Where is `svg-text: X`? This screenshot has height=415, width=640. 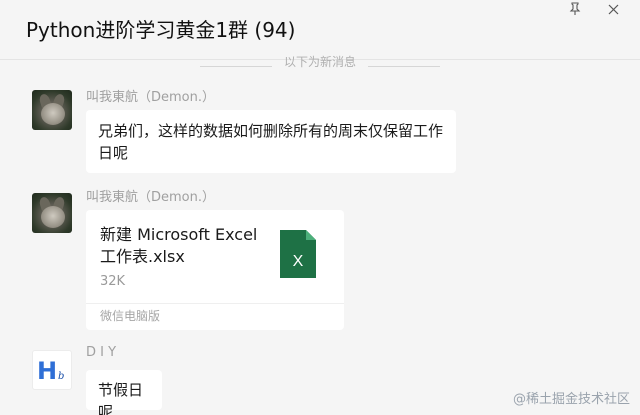 svg-text: X is located at coordinates (298, 261).